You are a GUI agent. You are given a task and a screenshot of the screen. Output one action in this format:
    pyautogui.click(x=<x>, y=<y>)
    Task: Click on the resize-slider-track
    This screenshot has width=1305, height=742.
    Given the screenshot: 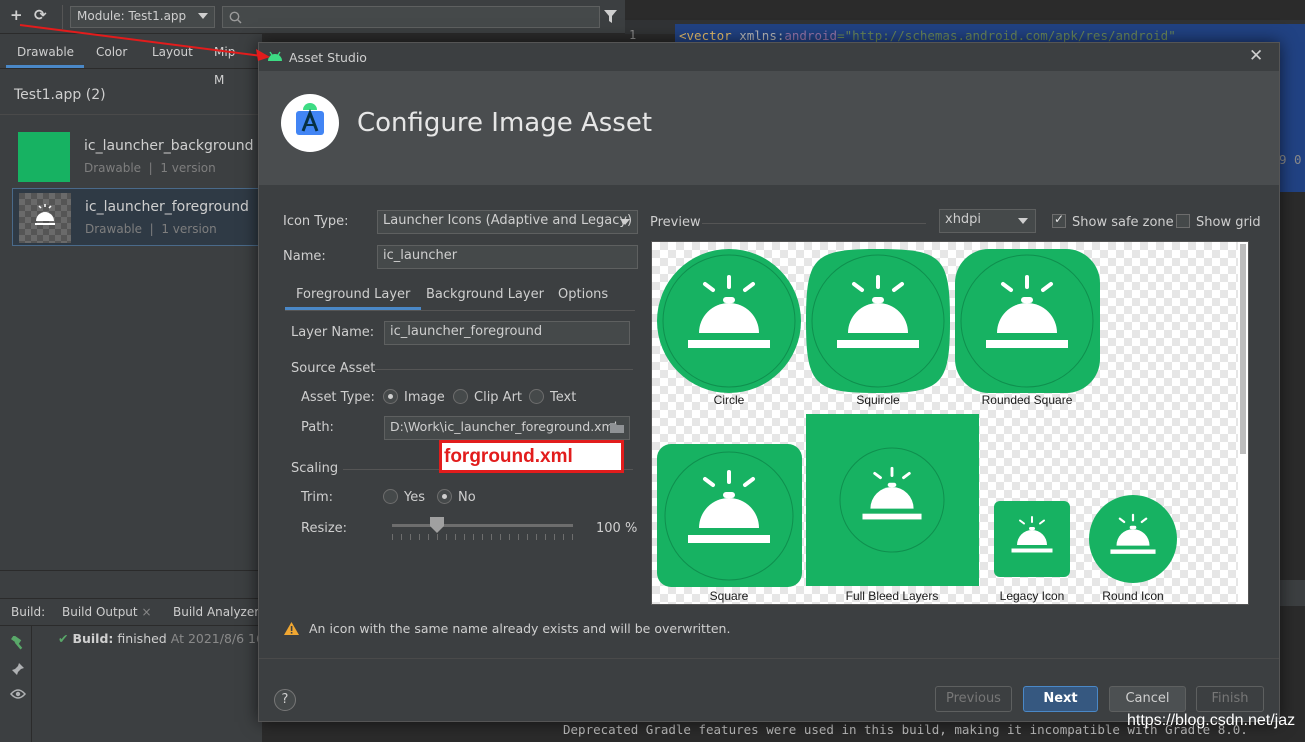 What is the action you would take?
    pyautogui.click(x=482, y=525)
    